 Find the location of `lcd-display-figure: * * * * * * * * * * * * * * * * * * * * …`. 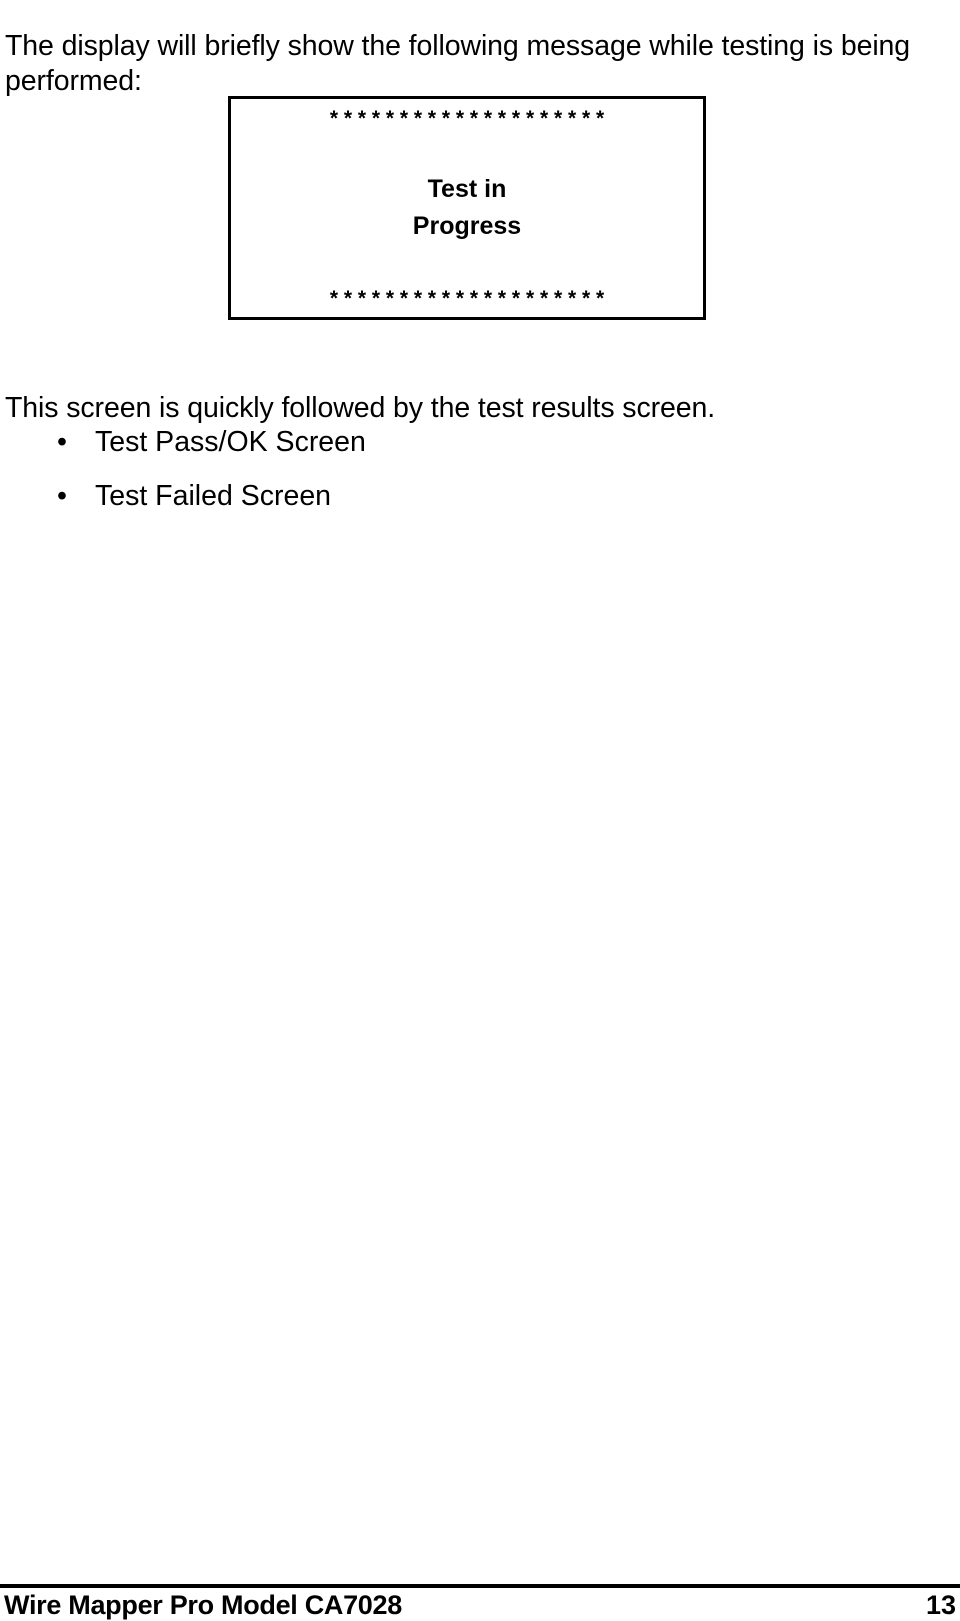

lcd-display-figure: * * * * * * * * * * * * * * * * * * * * … is located at coordinates (467, 208).